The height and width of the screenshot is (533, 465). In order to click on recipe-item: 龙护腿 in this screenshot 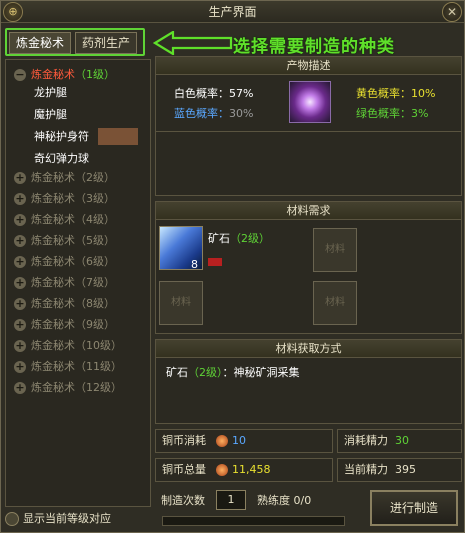, I will do `click(40, 93)`.